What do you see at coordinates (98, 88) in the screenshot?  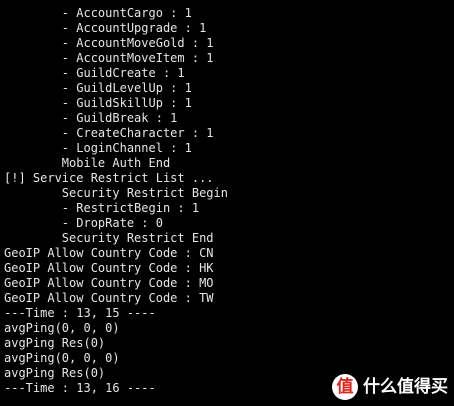 I see `terminal-line: - GuildLevelUp : 1` at bounding box center [98, 88].